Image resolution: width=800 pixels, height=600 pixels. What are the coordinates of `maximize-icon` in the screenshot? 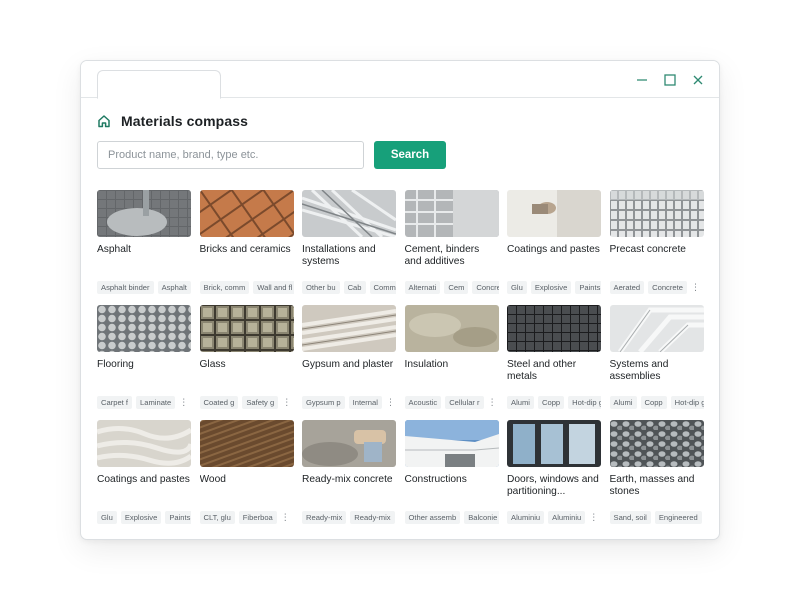 It's located at (670, 80).